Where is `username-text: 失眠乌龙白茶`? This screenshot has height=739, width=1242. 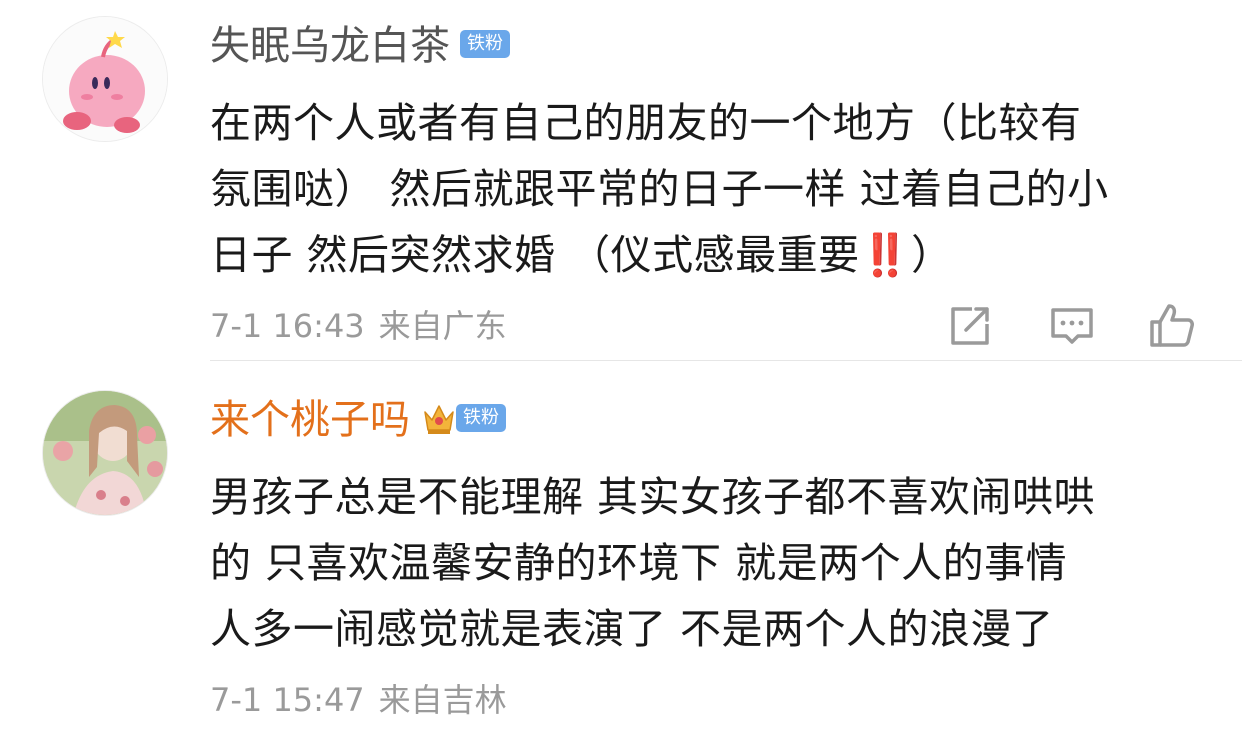 username-text: 失眠乌龙白茶 is located at coordinates (330, 46).